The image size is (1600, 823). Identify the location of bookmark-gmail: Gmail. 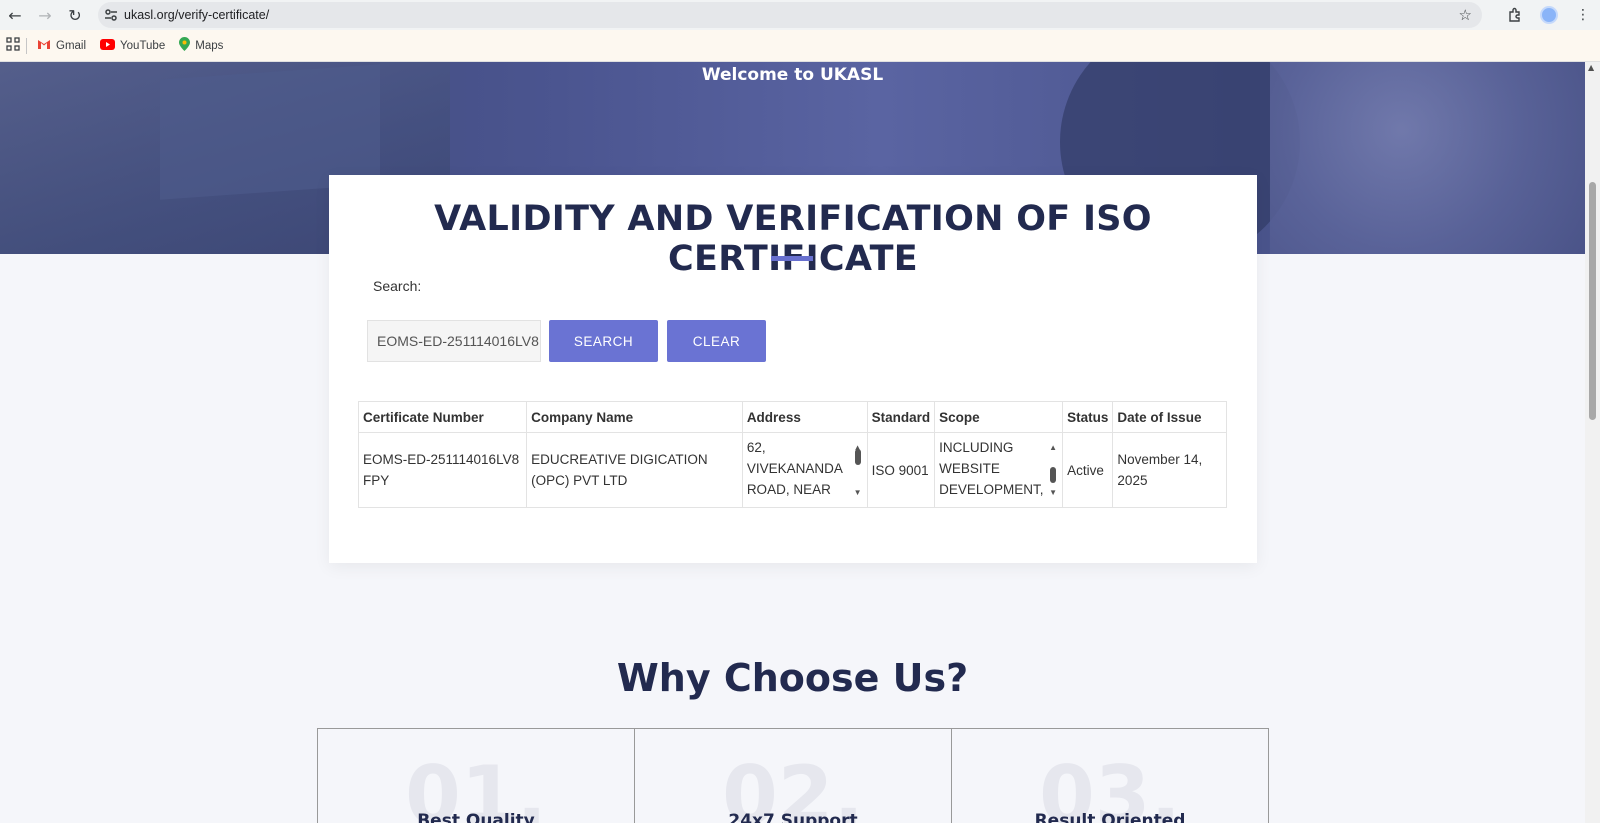
(61, 46).